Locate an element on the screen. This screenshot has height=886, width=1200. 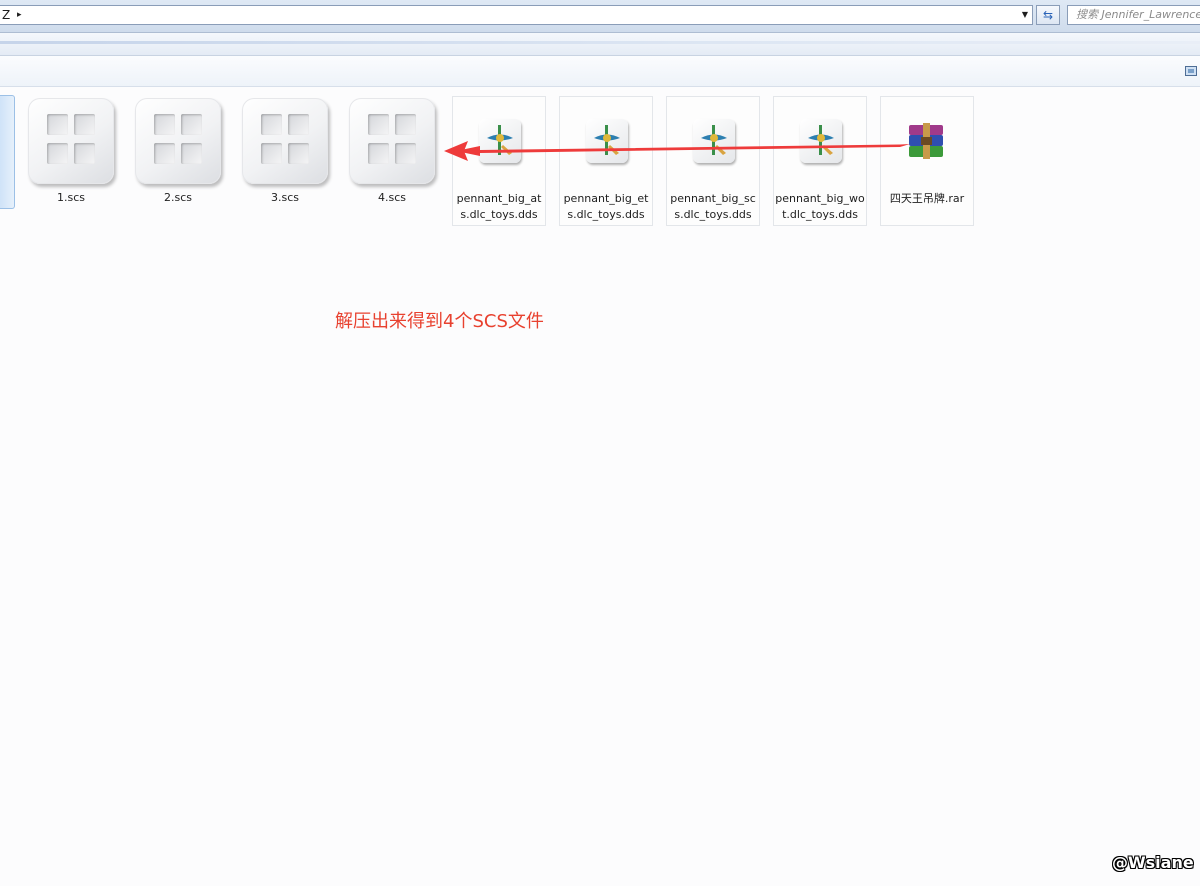
file-item-scs: 3.scs is located at coordinates (285, 161).